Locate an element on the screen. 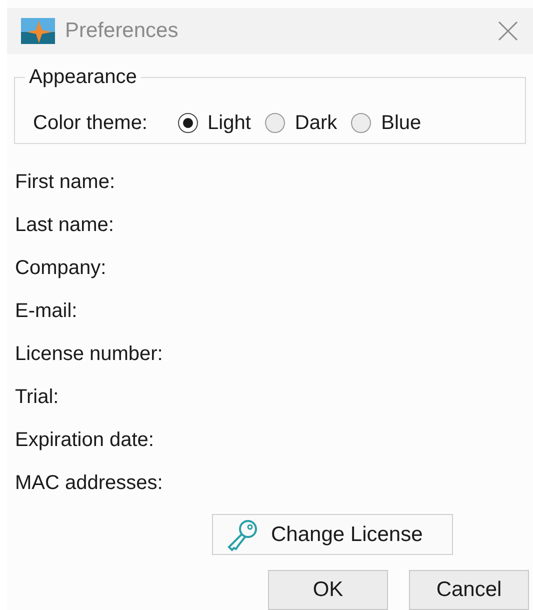  field-label: Last name: is located at coordinates (64, 225).